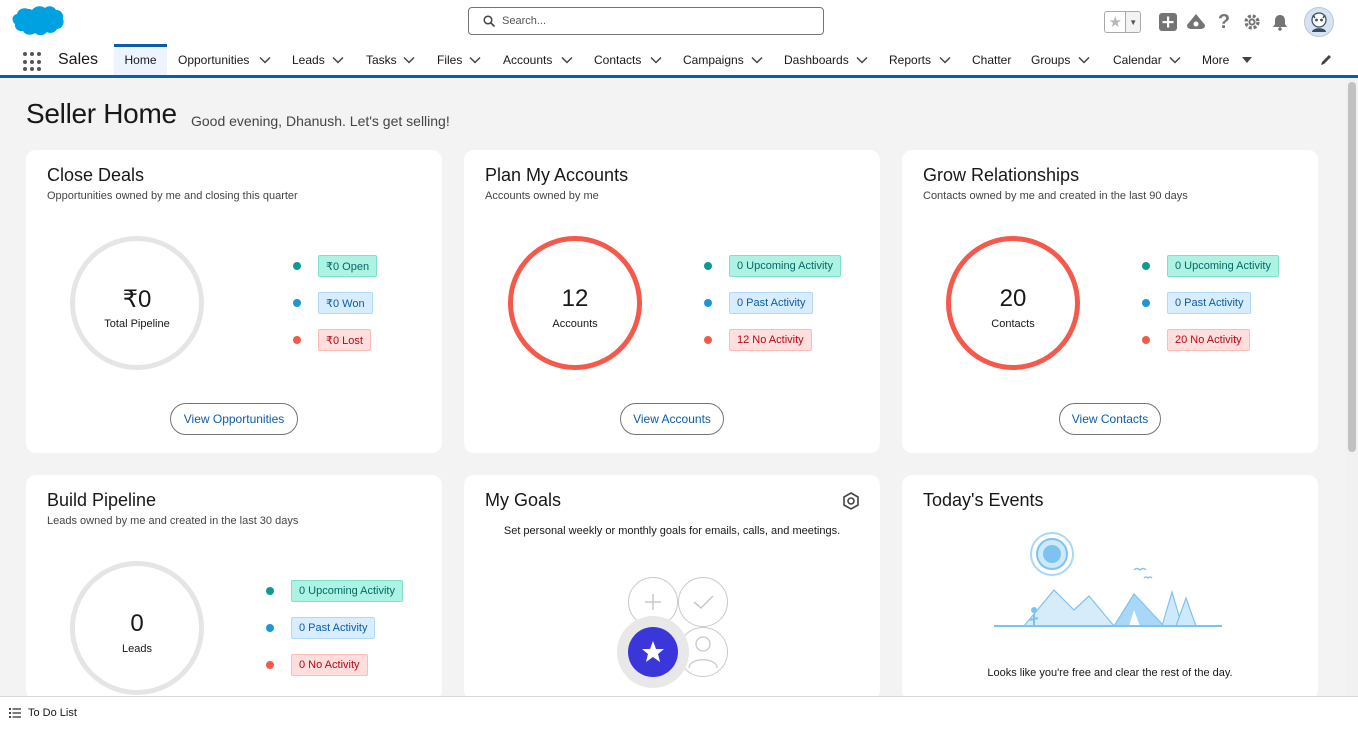  I want to click on global-header: ★ ▼ ?, so click(679, 22).